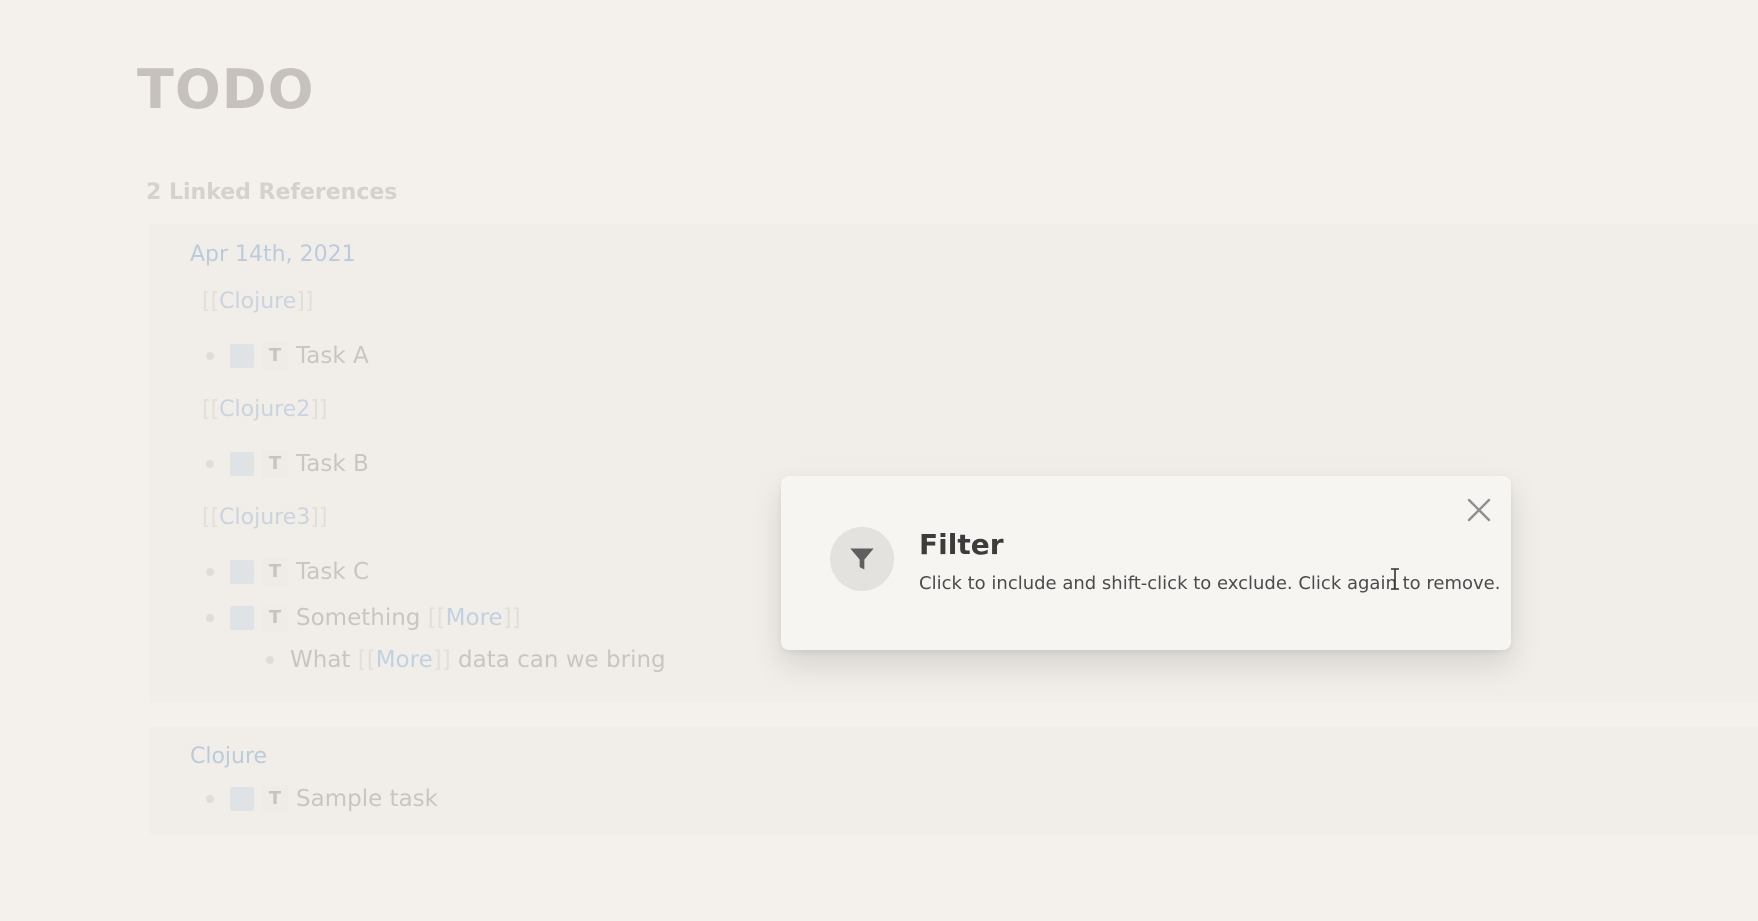 This screenshot has height=921, width=1758. Describe the element at coordinates (332, 356) in the screenshot. I see `block-text: Task A` at that location.